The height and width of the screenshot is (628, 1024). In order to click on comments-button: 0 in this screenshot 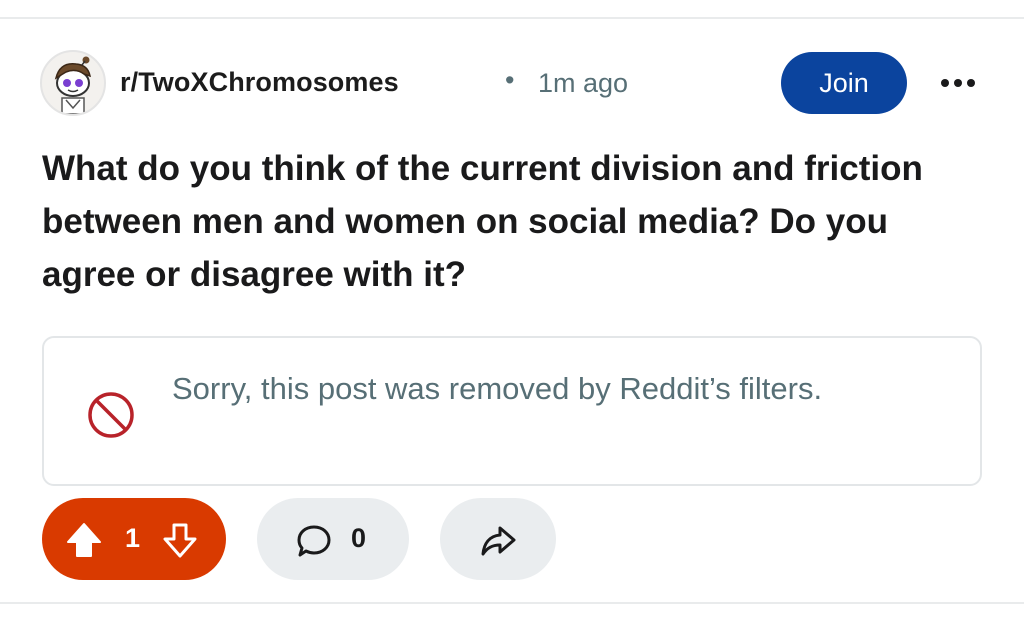, I will do `click(333, 539)`.